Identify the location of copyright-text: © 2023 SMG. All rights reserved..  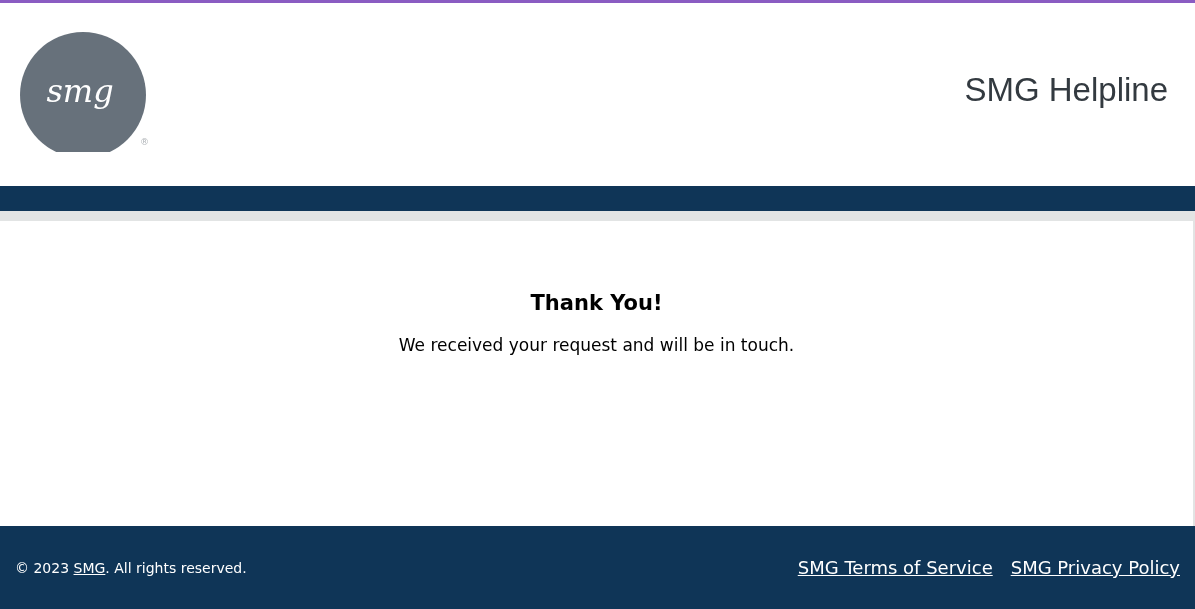
(131, 567).